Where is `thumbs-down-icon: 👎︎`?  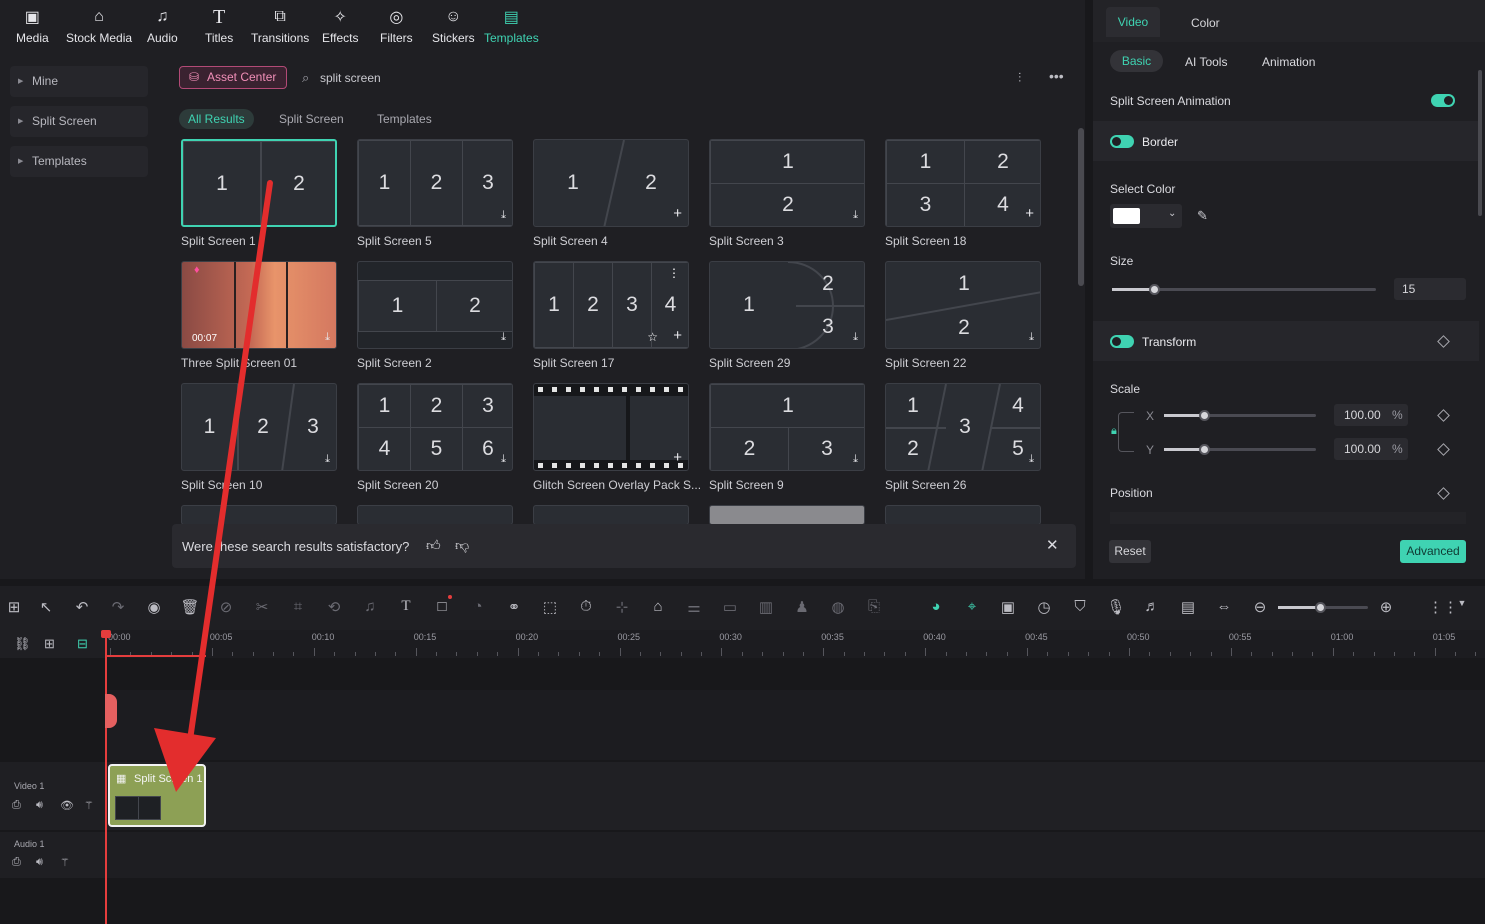
thumbs-down-icon: 👎︎ is located at coordinates (462, 545).